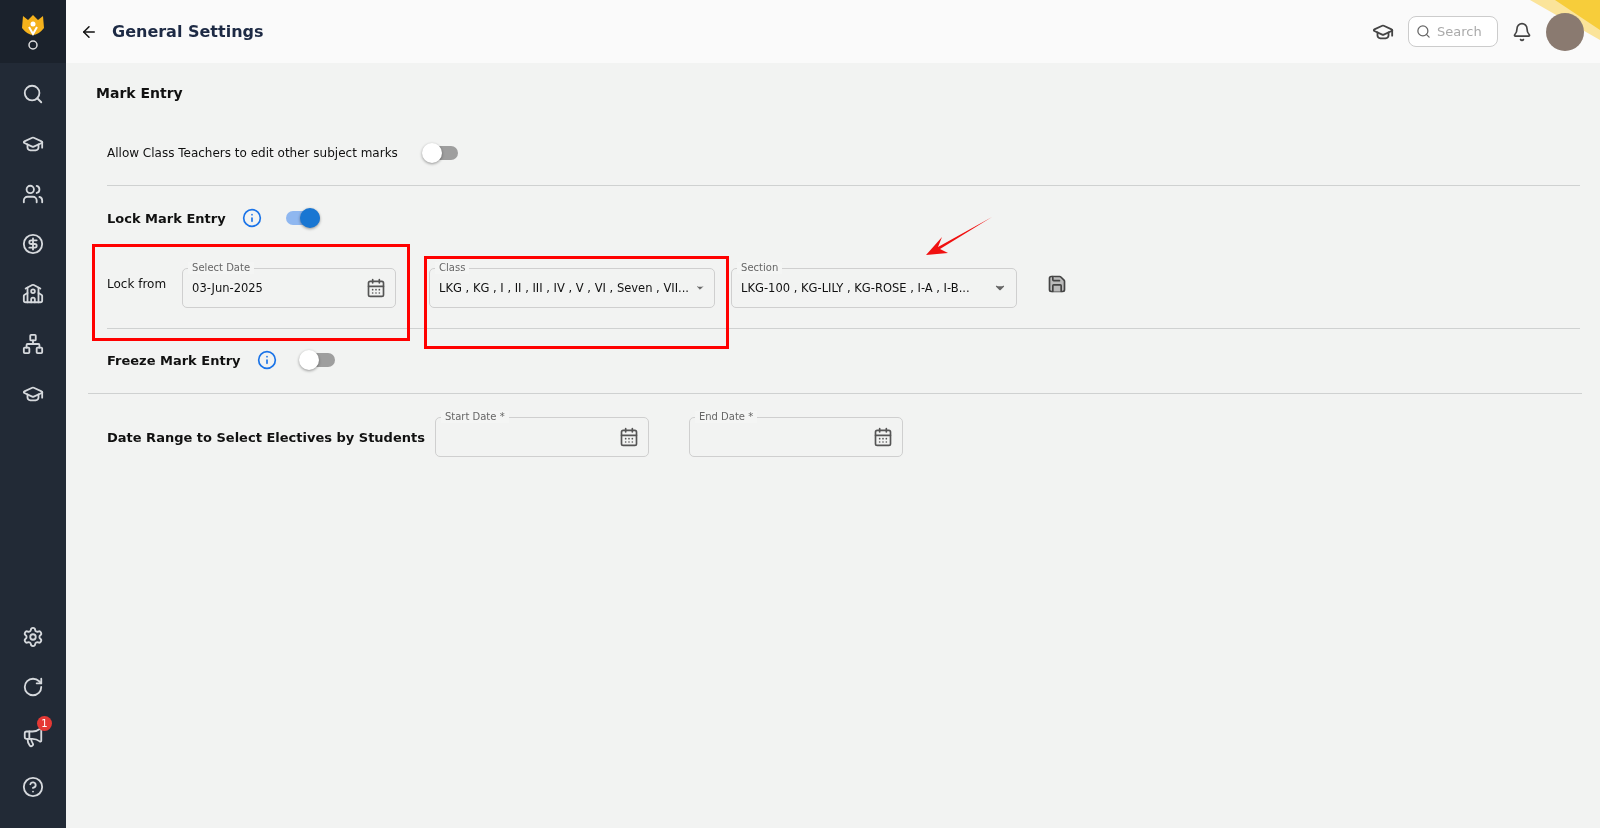 The image size is (1600, 828). I want to click on school-icon, so click(33, 294).